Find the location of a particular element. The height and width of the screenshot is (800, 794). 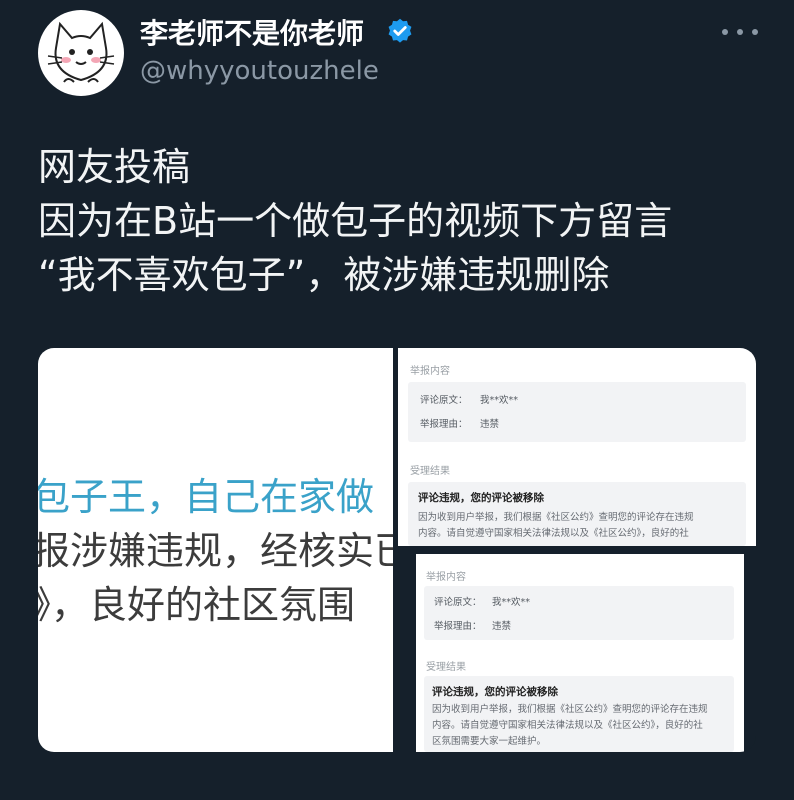

avatar is located at coordinates (81, 53).